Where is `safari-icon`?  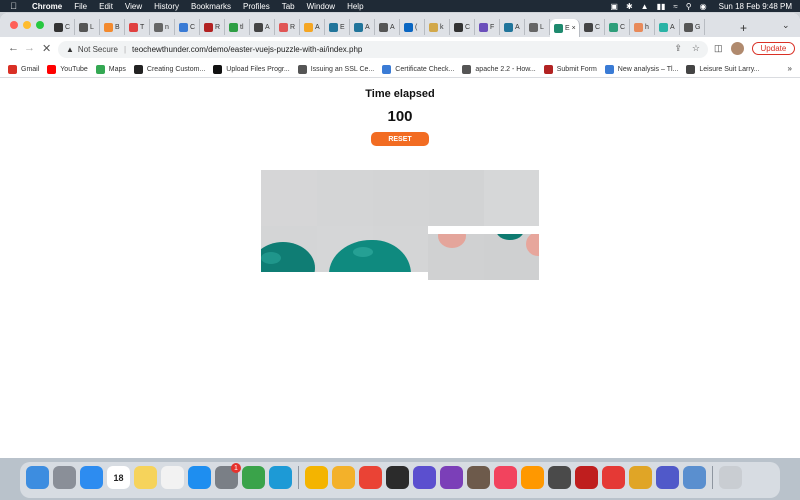 safari-icon is located at coordinates (91, 477).